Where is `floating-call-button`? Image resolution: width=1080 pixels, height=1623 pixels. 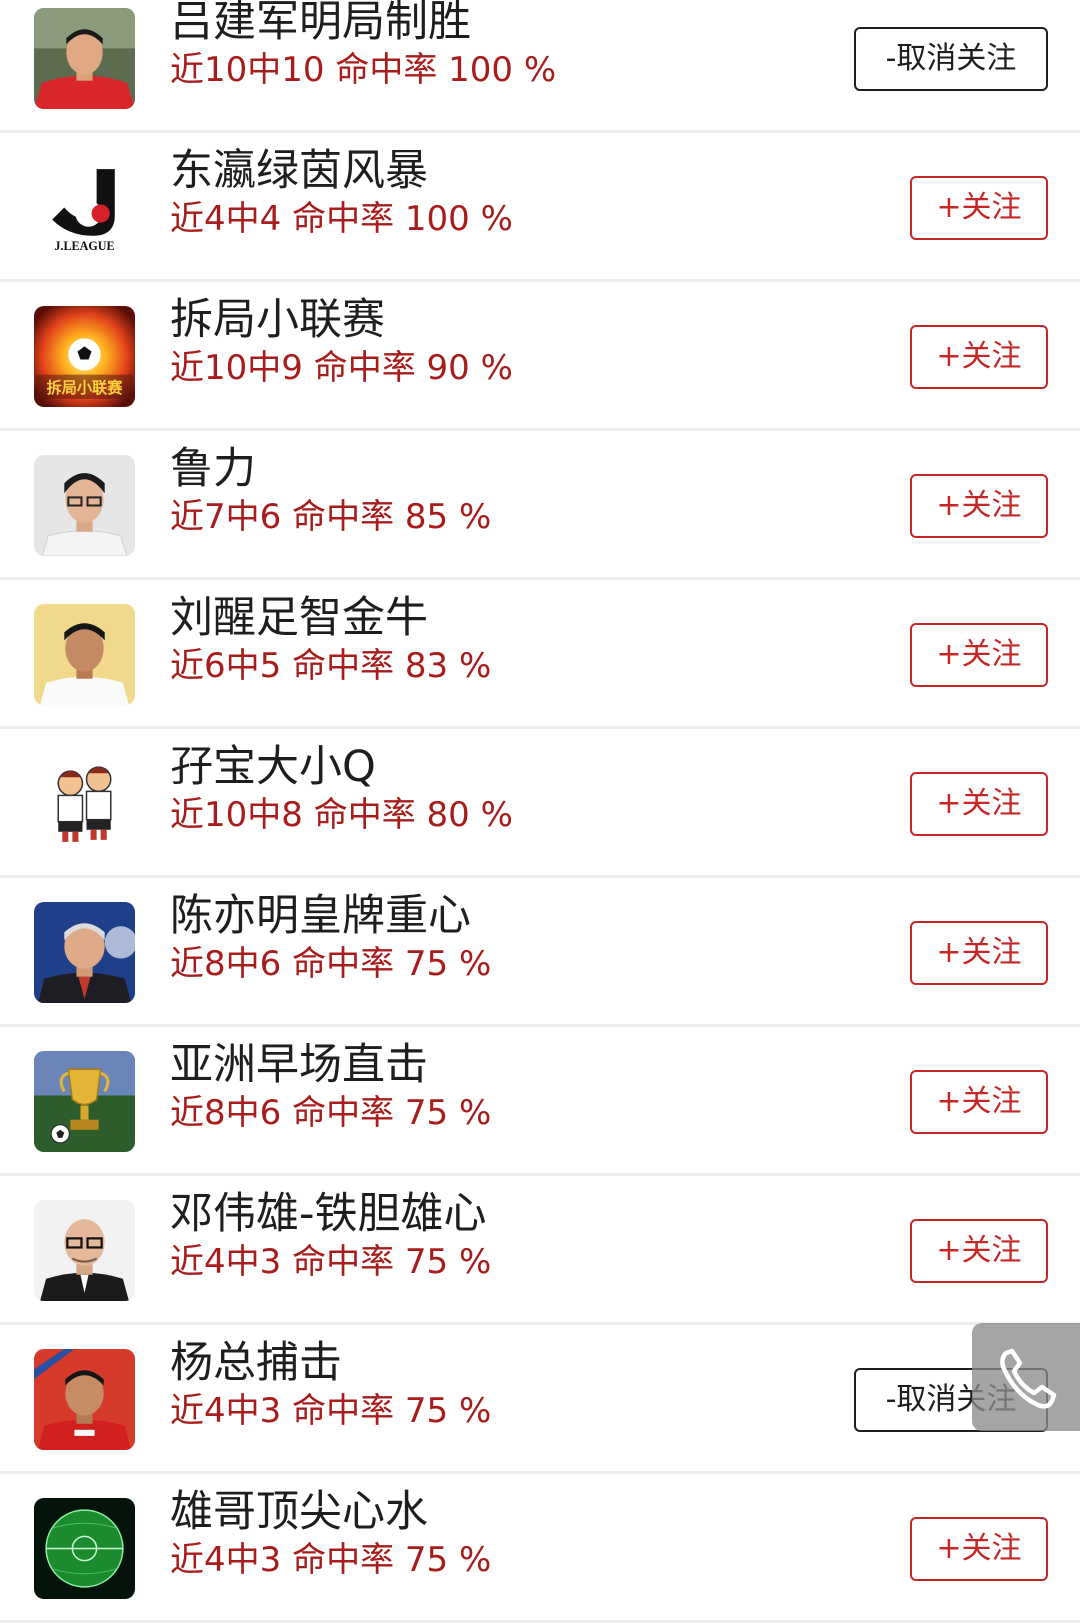
floating-call-button is located at coordinates (1026, 1377).